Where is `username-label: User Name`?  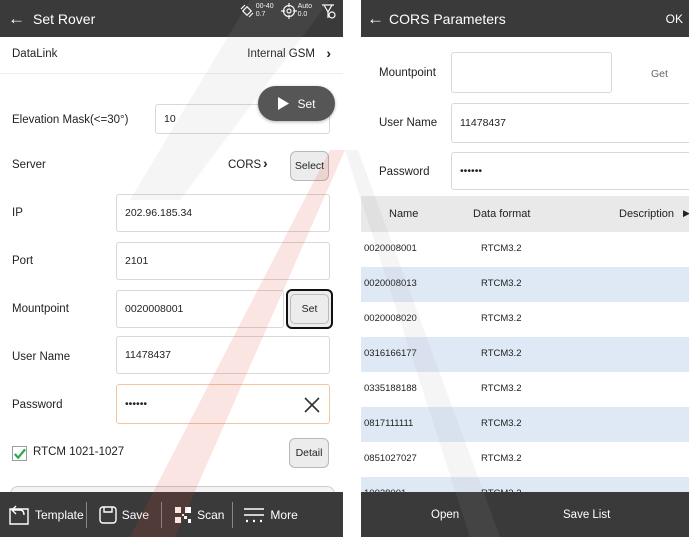
username-label: User Name is located at coordinates (41, 357).